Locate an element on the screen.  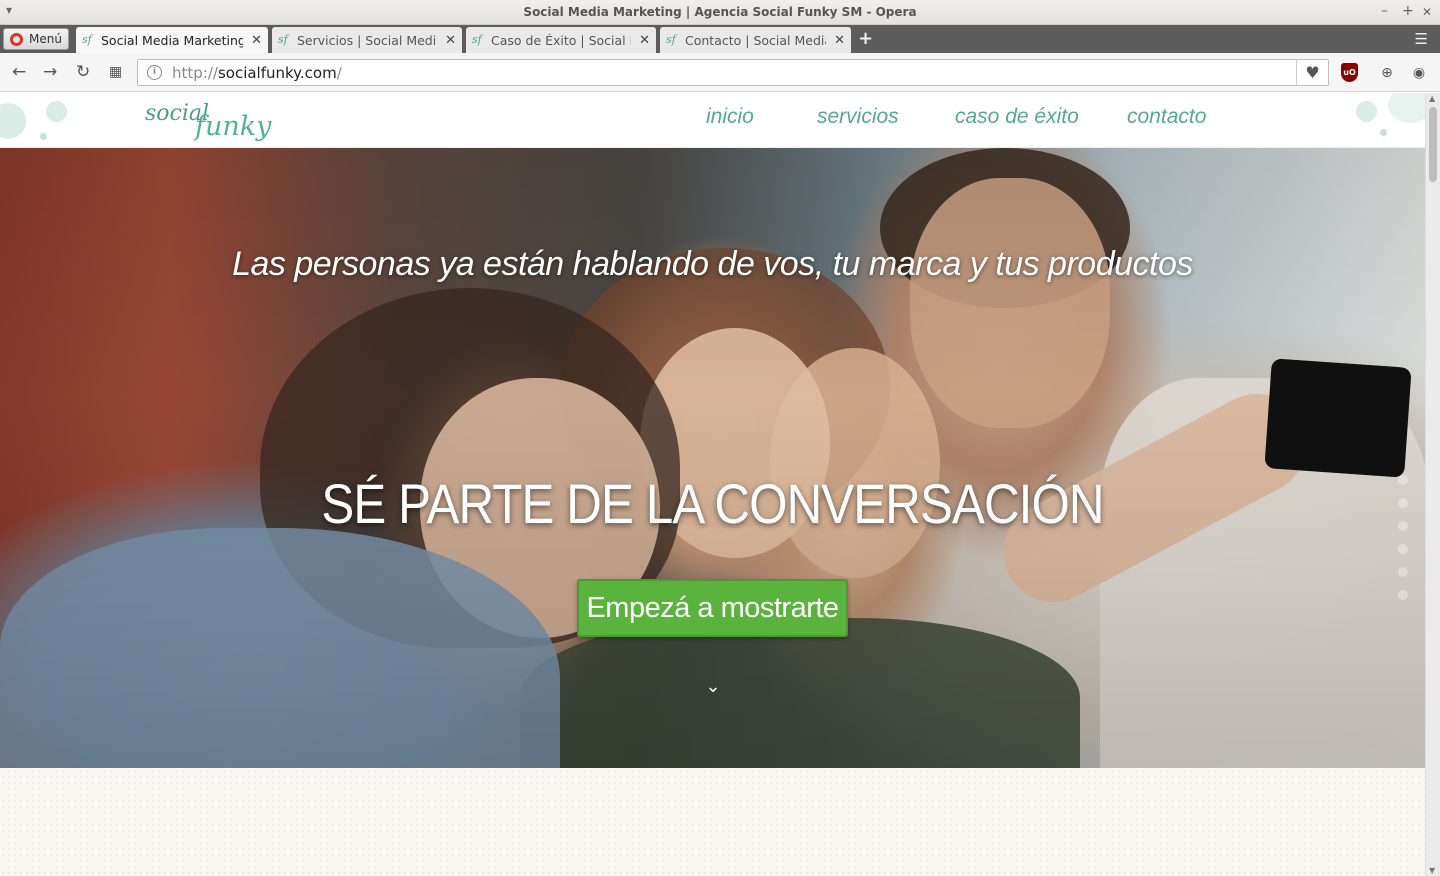
socialfunky-logo: social funky is located at coordinates (210, 122).